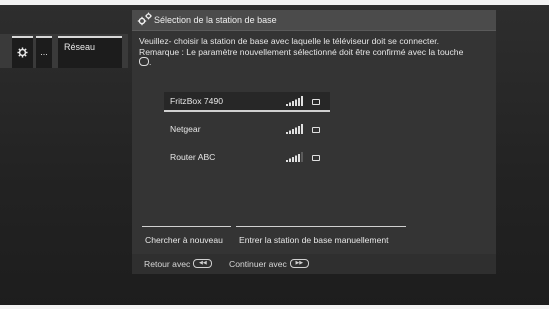  Describe the element at coordinates (247, 129) in the screenshot. I see `station-item-netgear: Netgear` at that location.